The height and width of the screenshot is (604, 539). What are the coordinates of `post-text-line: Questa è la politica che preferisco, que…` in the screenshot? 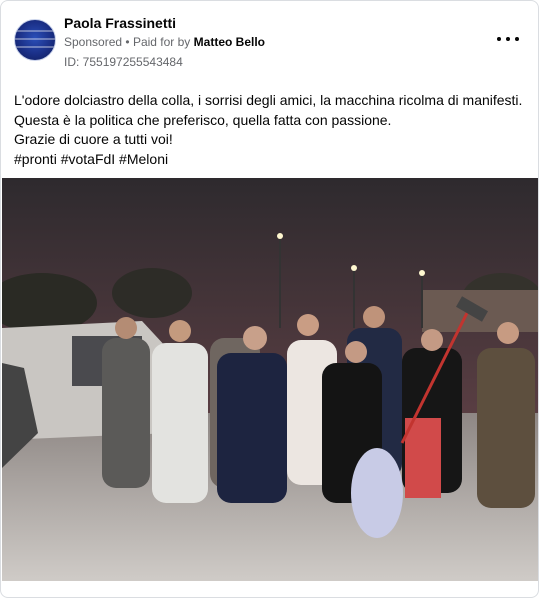 It's located at (203, 119).